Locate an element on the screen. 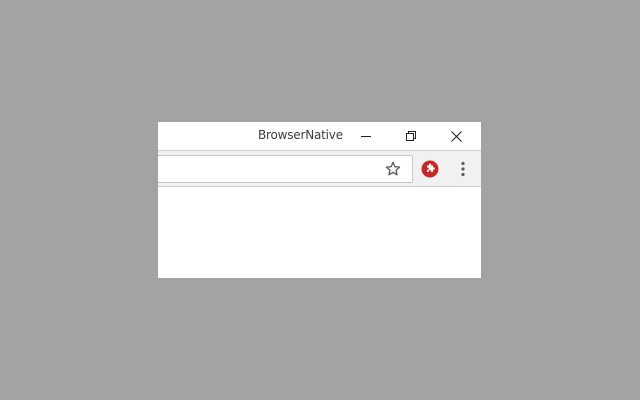 This screenshot has width=640, height=400. kebab-menu-icon is located at coordinates (463, 169).